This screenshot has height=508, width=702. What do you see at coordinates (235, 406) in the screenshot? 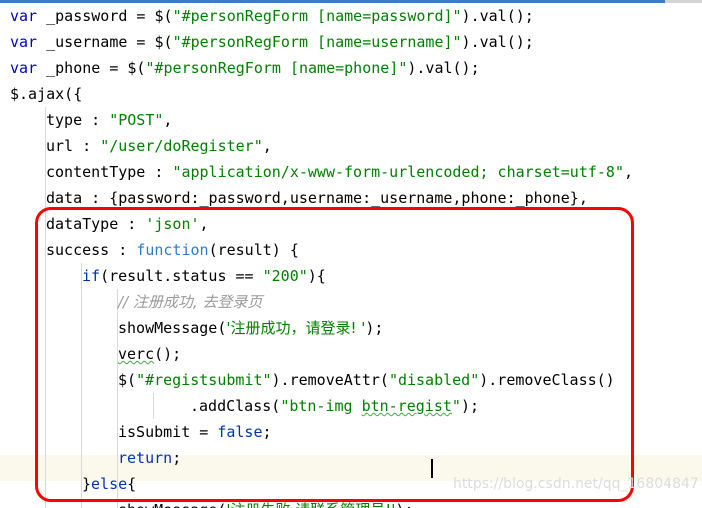
I see `code-token: .addClass(` at bounding box center [235, 406].